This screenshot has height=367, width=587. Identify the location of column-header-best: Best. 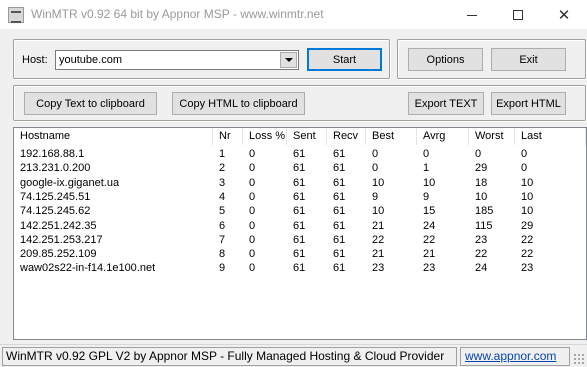
(391, 136).